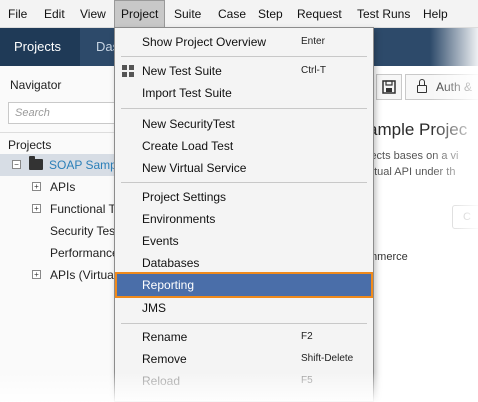 The image size is (478, 402). What do you see at coordinates (82, 275) in the screenshot?
I see `tree-item-label: APIs (Virtua` at bounding box center [82, 275].